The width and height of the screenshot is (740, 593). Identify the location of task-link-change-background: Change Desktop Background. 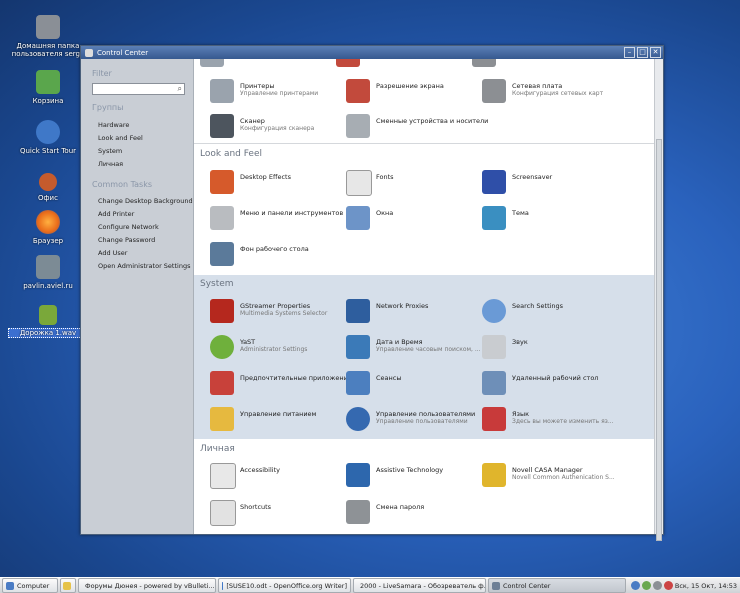
(145, 201).